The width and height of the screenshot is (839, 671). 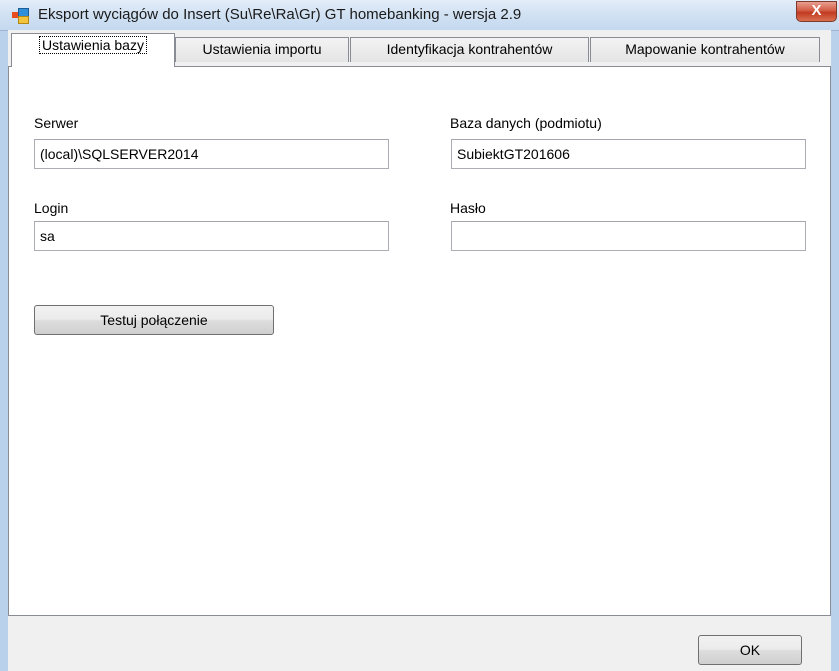 I want to click on tab-label: Ustawienia importu, so click(x=262, y=49).